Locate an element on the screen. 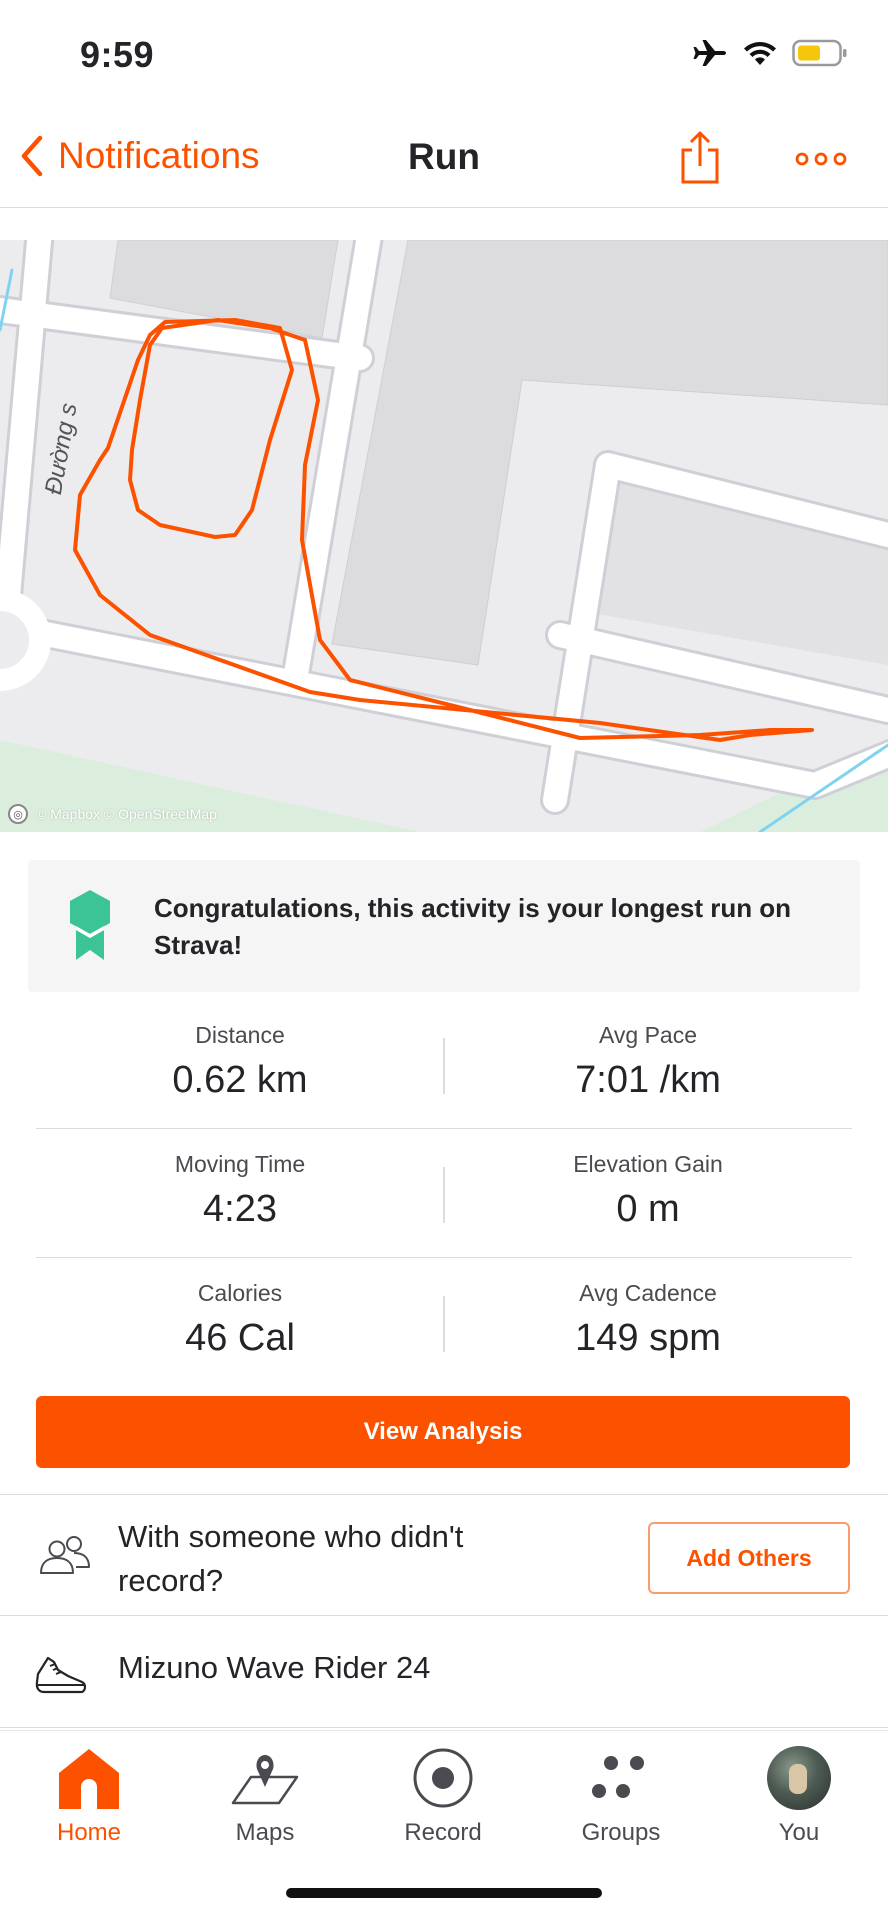 This screenshot has width=888, height=1920. record-icon is located at coordinates (443, 1778).